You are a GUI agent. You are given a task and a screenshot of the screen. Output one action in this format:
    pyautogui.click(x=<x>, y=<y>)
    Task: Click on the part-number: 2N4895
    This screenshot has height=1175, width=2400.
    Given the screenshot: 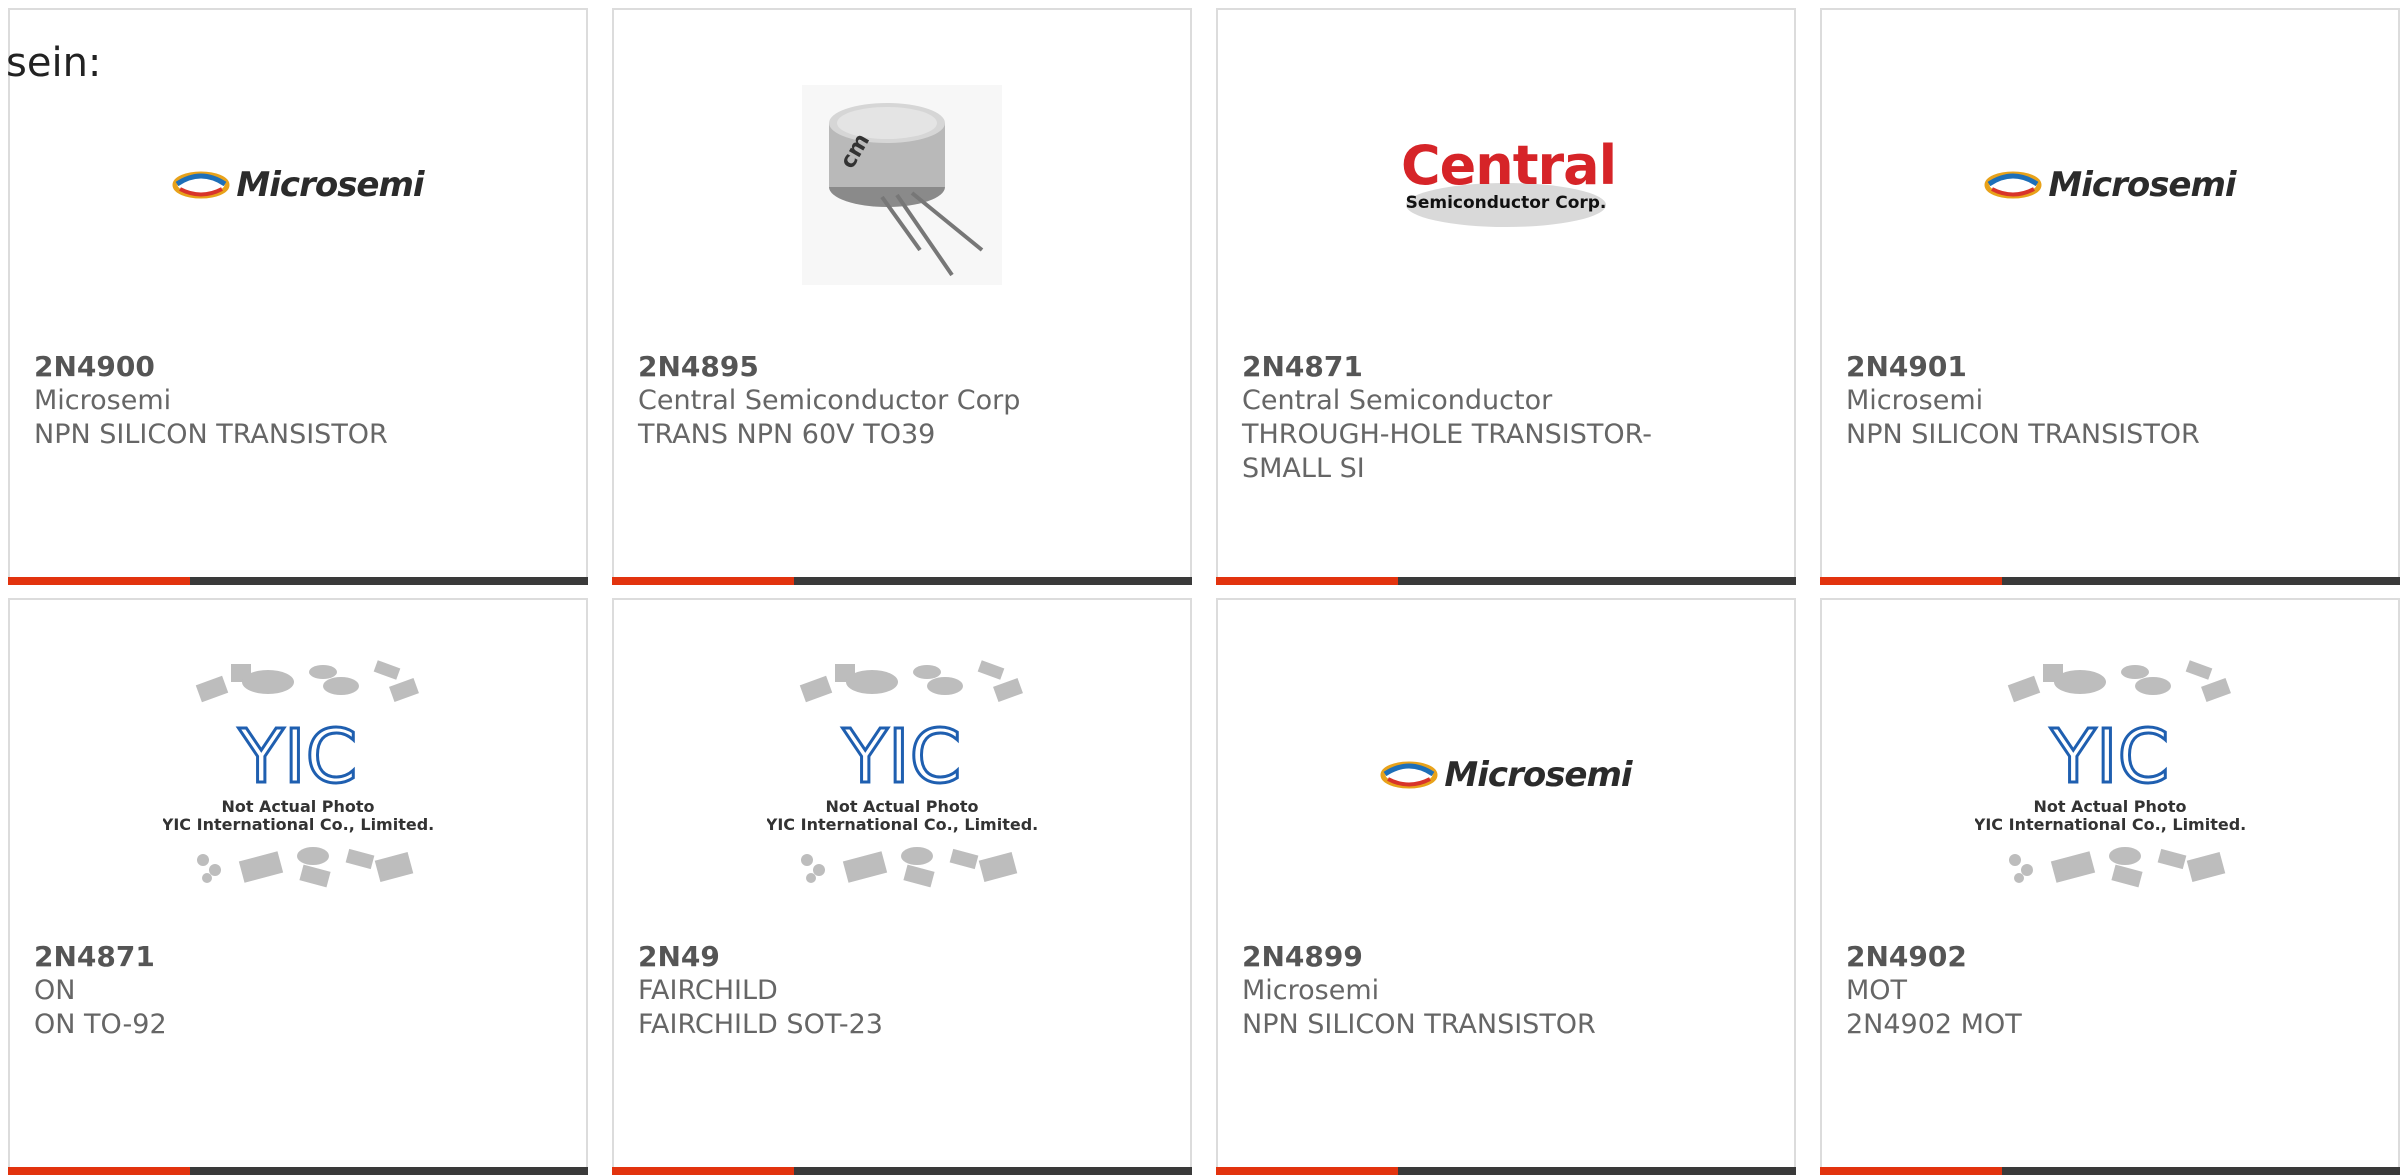 What is the action you would take?
    pyautogui.click(x=888, y=367)
    